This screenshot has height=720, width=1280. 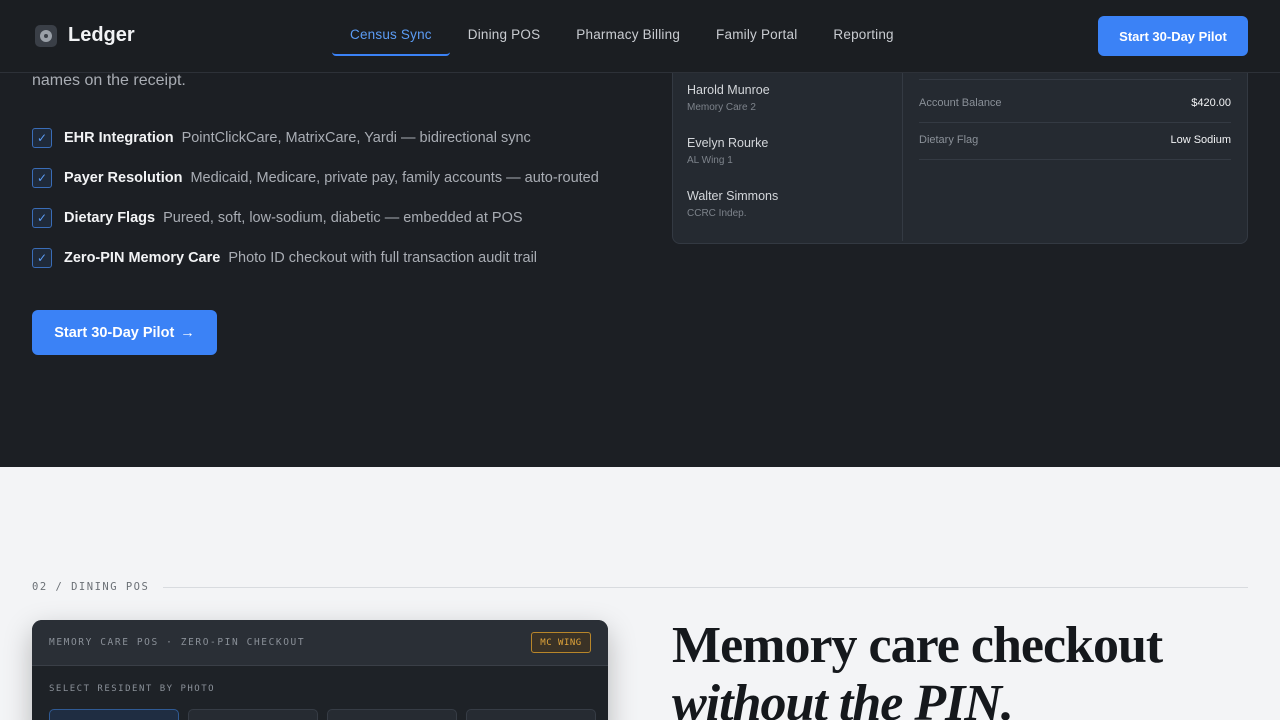 I want to click on detail-value: Low Sodium, so click(x=1200, y=140).